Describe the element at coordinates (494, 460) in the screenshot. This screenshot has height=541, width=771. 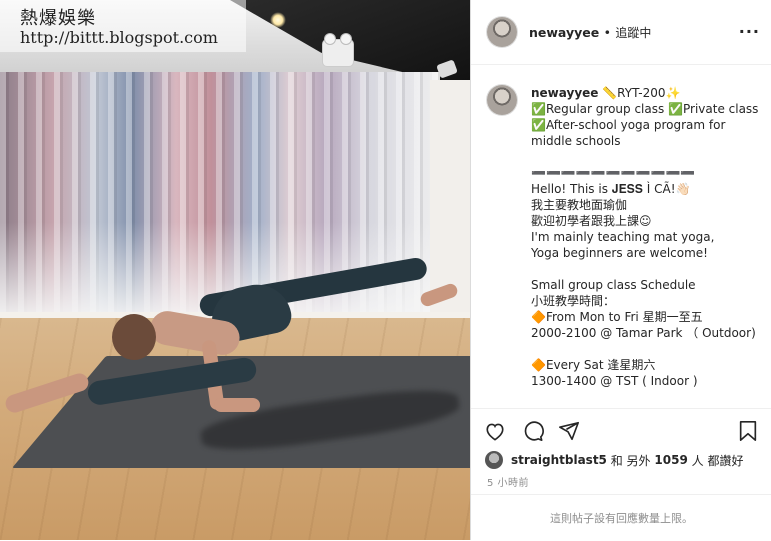
I see `liker-avatar` at that location.